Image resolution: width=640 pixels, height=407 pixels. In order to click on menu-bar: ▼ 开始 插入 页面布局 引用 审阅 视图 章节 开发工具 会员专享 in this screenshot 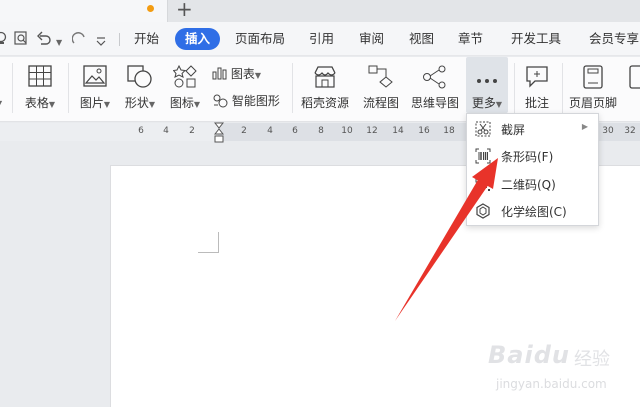, I will do `click(320, 39)`.